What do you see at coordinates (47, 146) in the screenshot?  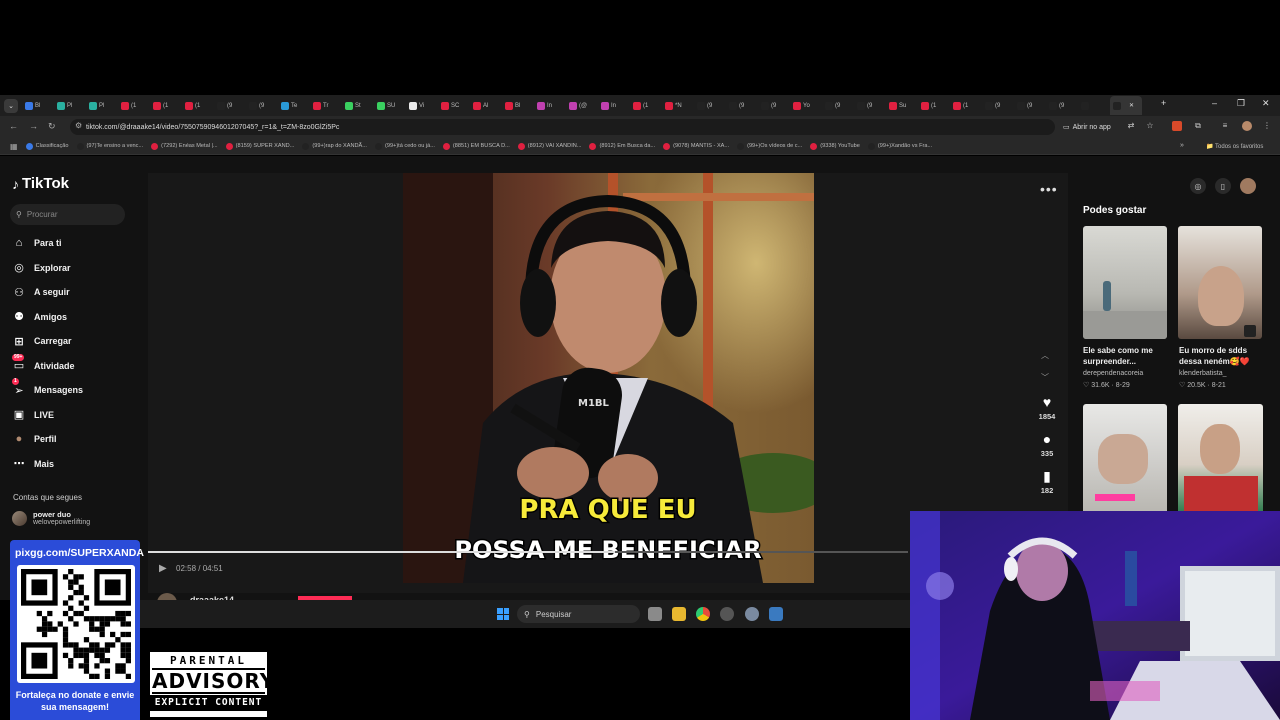 I see `bookmark-item: Classificação` at bounding box center [47, 146].